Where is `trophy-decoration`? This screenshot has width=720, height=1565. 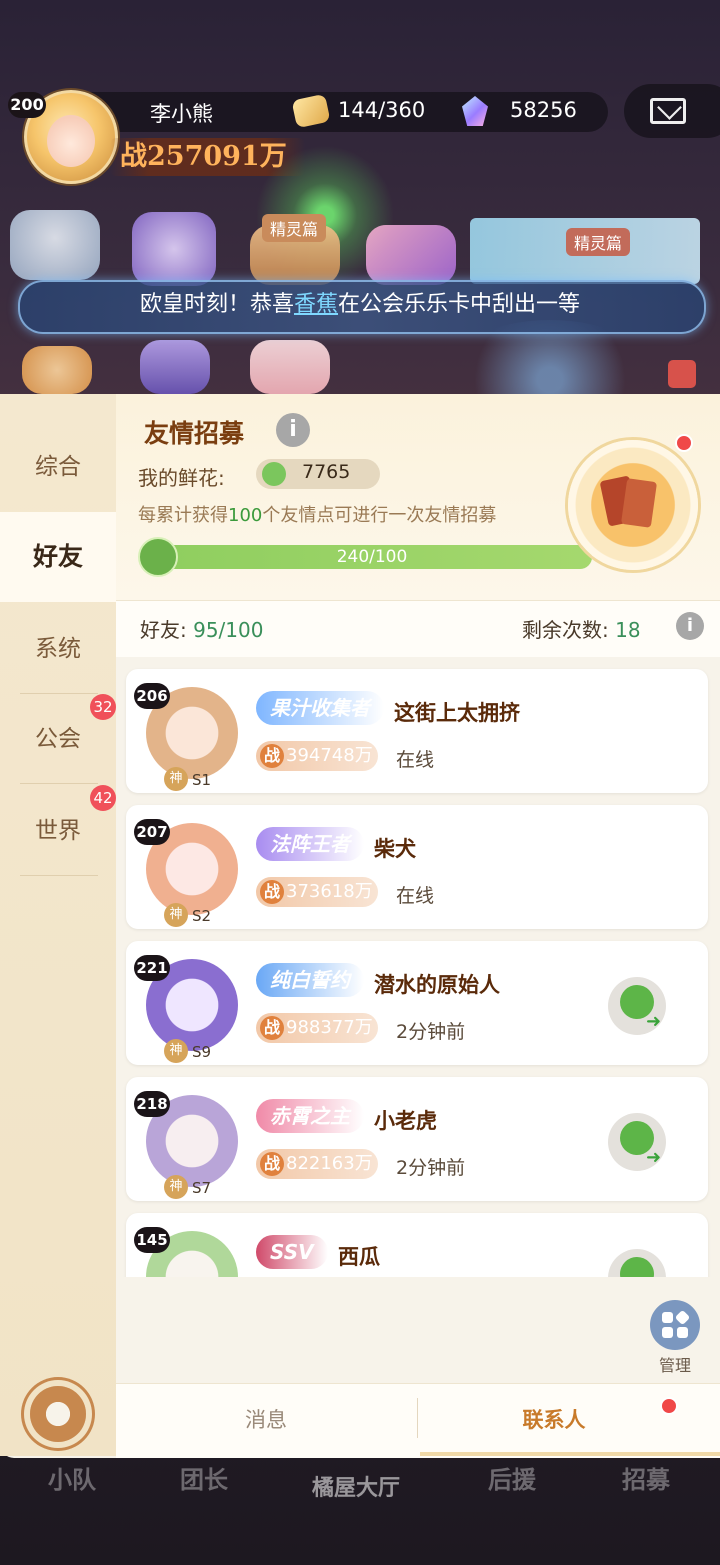 trophy-decoration is located at coordinates (175, 367).